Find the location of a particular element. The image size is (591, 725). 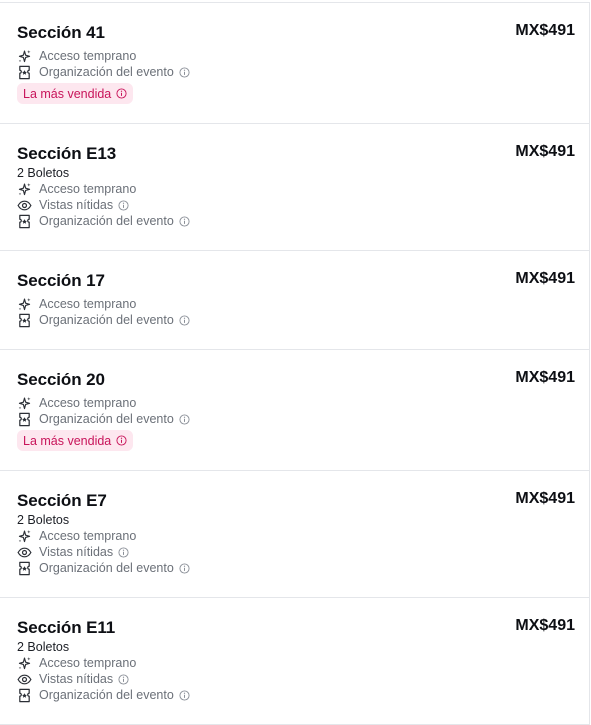

section-name: Sección E7 is located at coordinates (62, 500).